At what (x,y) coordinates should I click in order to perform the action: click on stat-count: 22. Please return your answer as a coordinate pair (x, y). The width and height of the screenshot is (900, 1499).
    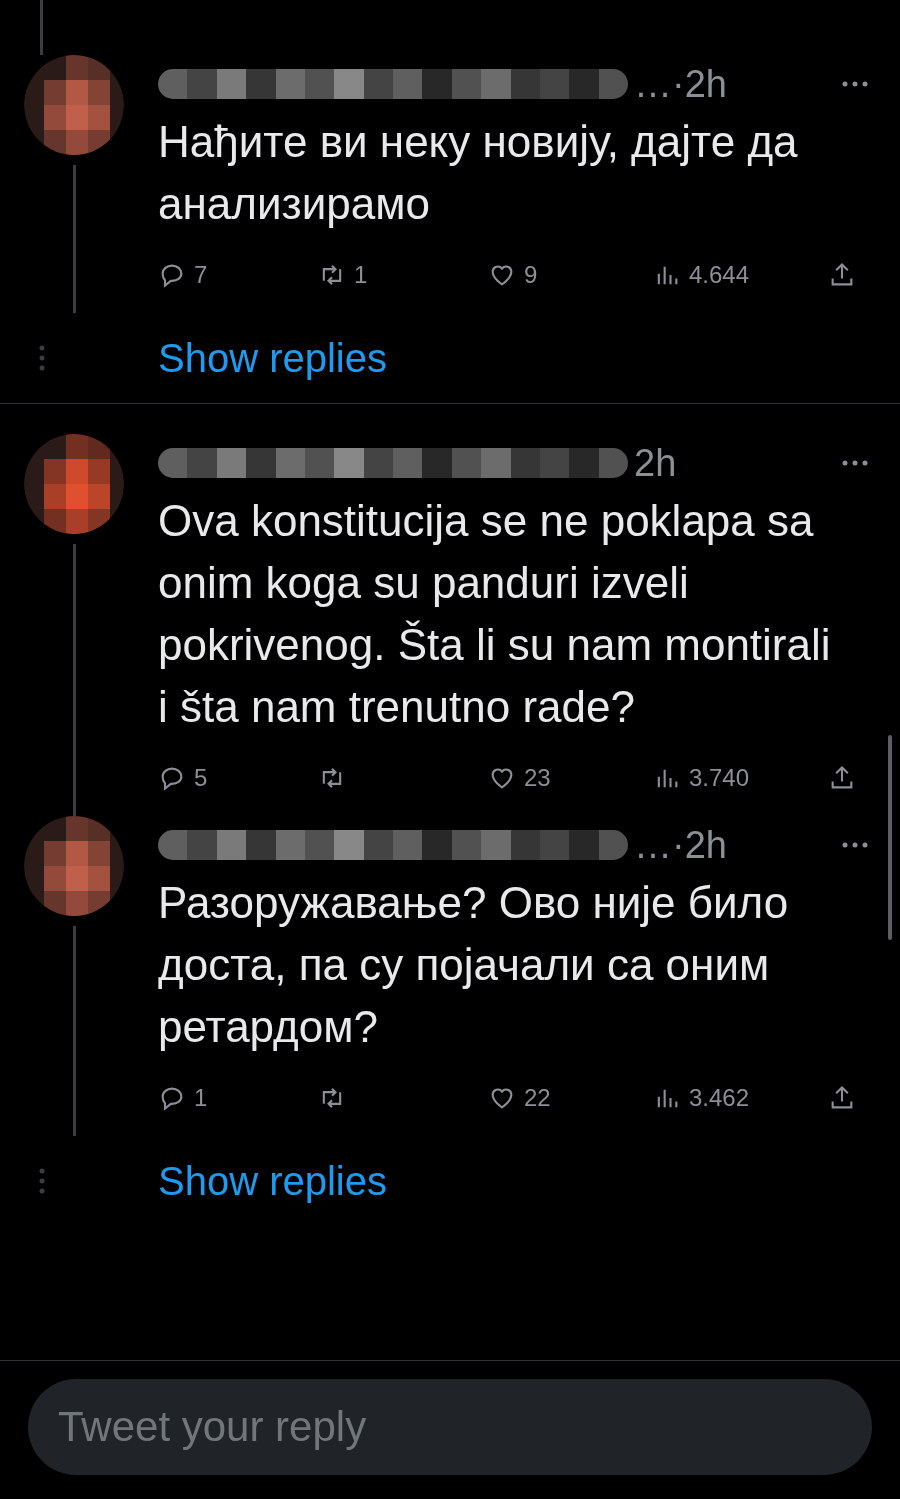
    Looking at the image, I should click on (537, 1098).